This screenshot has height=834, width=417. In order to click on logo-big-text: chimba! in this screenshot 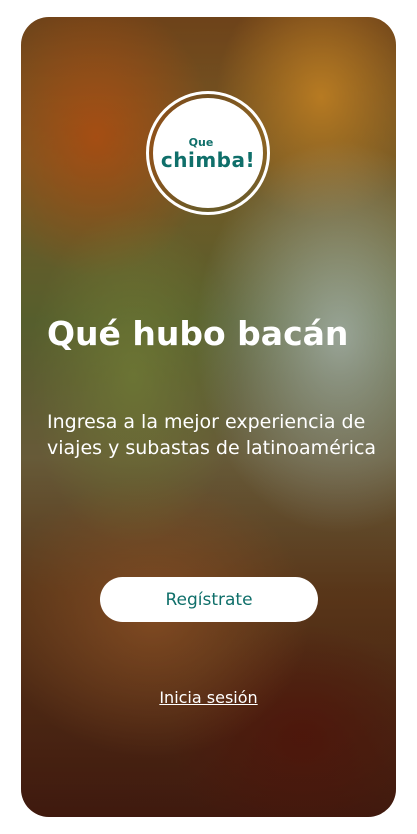, I will do `click(208, 159)`.